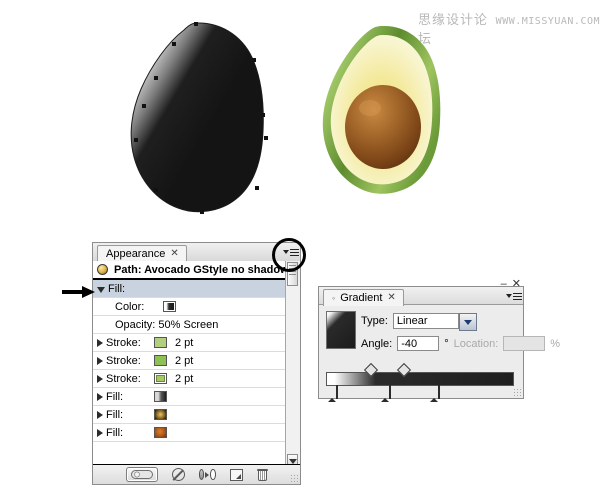 The width and height of the screenshot is (600, 500). What do you see at coordinates (160, 432) in the screenshot?
I see `fill-swatch-gradient-orange` at bounding box center [160, 432].